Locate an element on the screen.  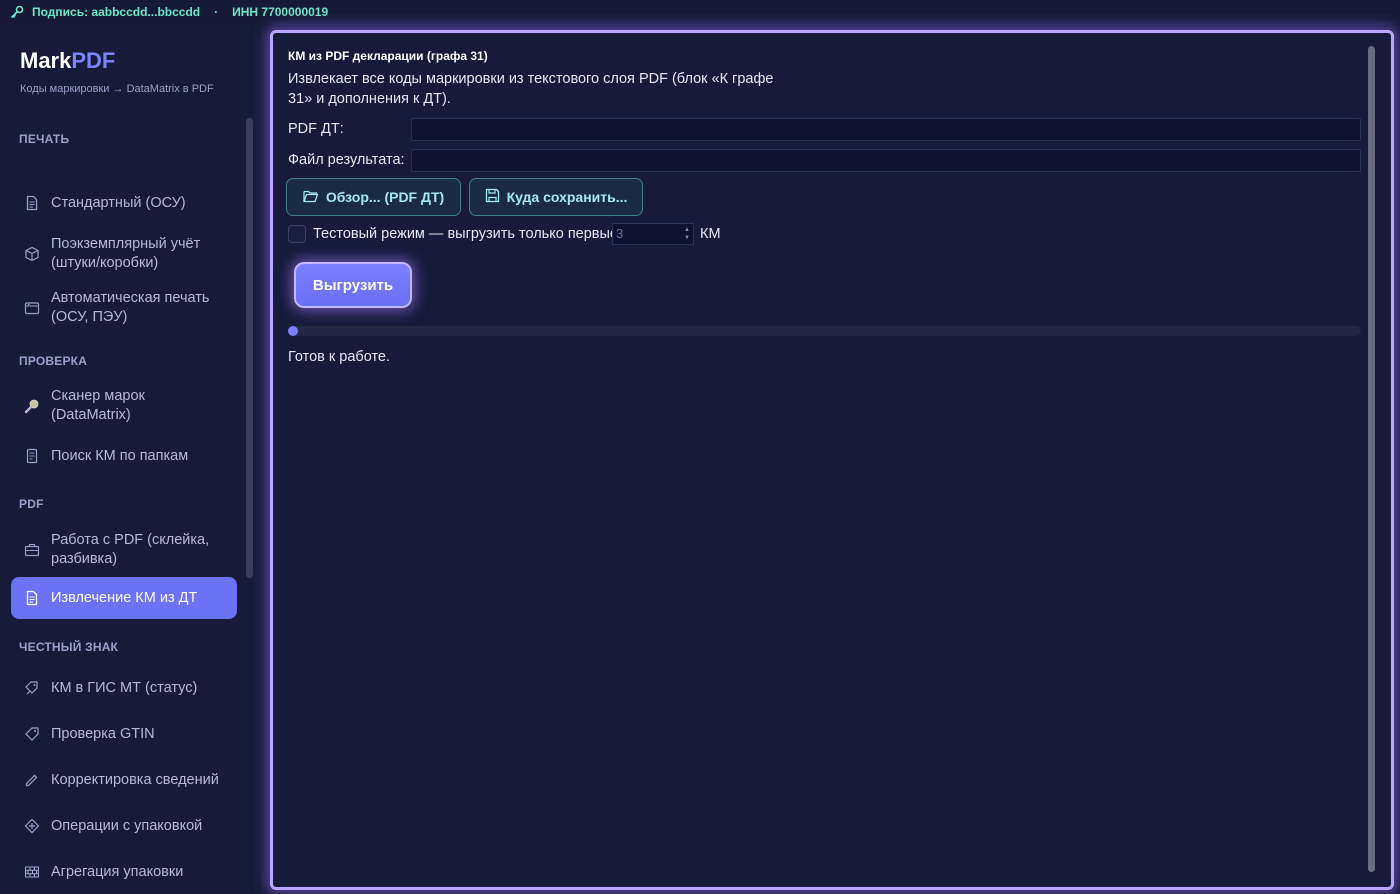
sidebar-item-label: Извлечение КМ из ДТ is located at coordinates (124, 597).